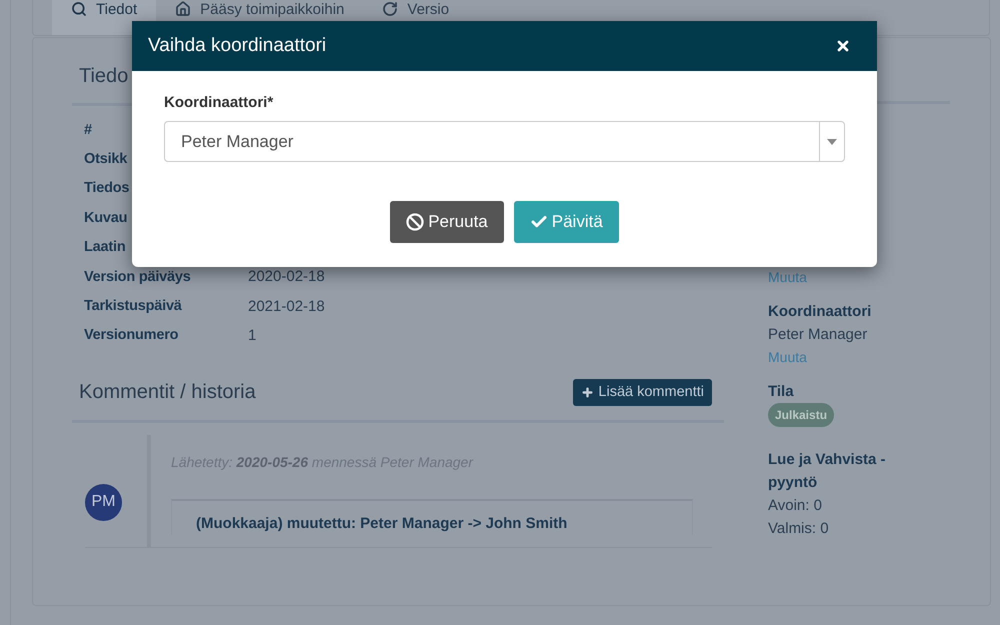 This screenshot has height=625, width=1000. I want to click on field-value: 2021-02-18, so click(286, 306).